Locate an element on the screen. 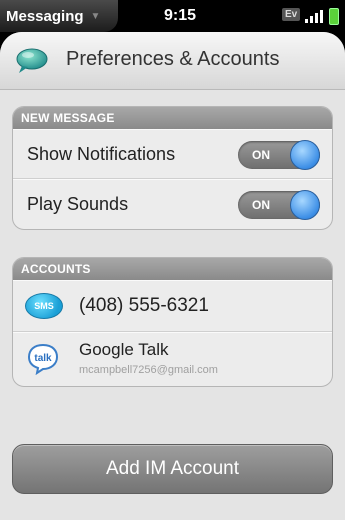 The image size is (345, 520). chevron-down-icon: ▼ is located at coordinates (95, 16).